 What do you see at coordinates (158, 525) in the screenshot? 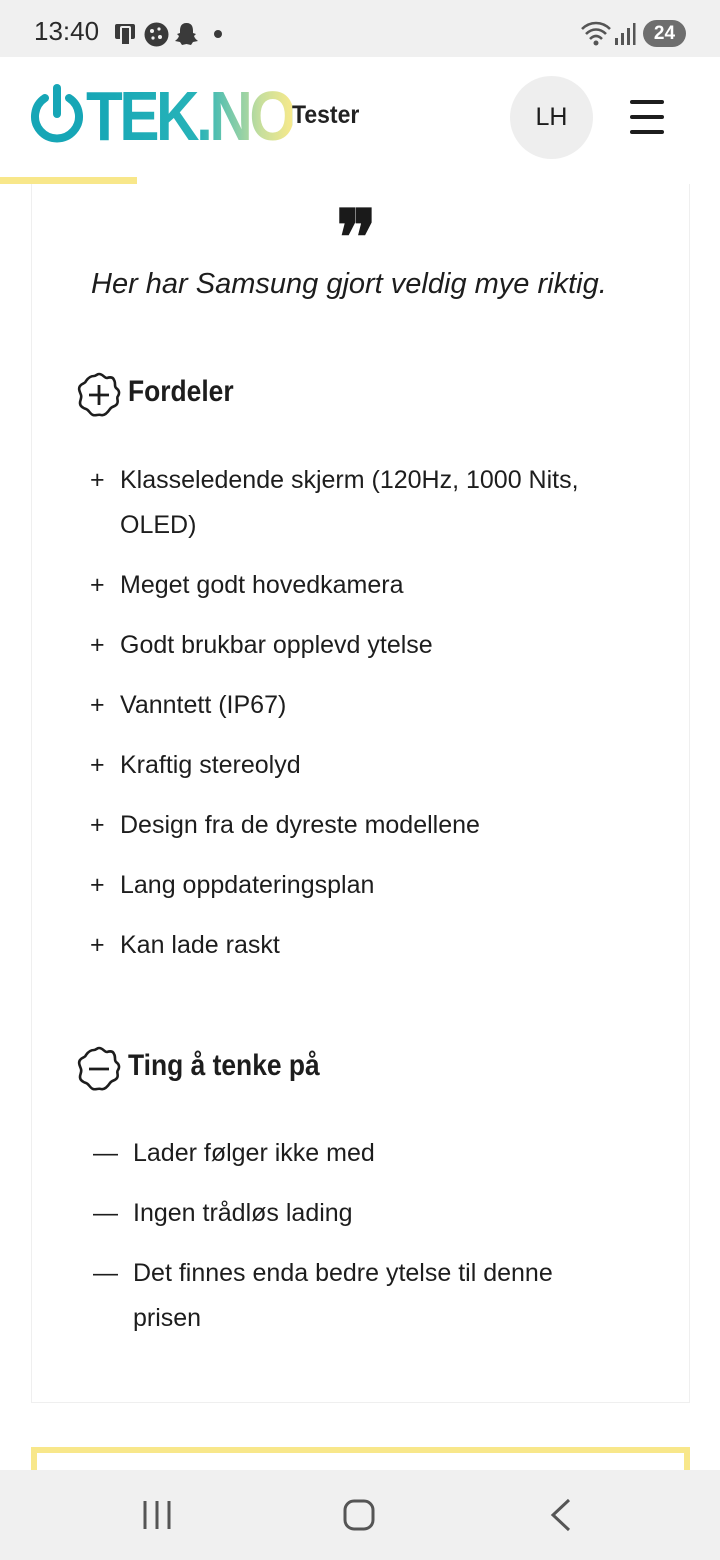
I see `pros-item: OLED)` at bounding box center [158, 525].